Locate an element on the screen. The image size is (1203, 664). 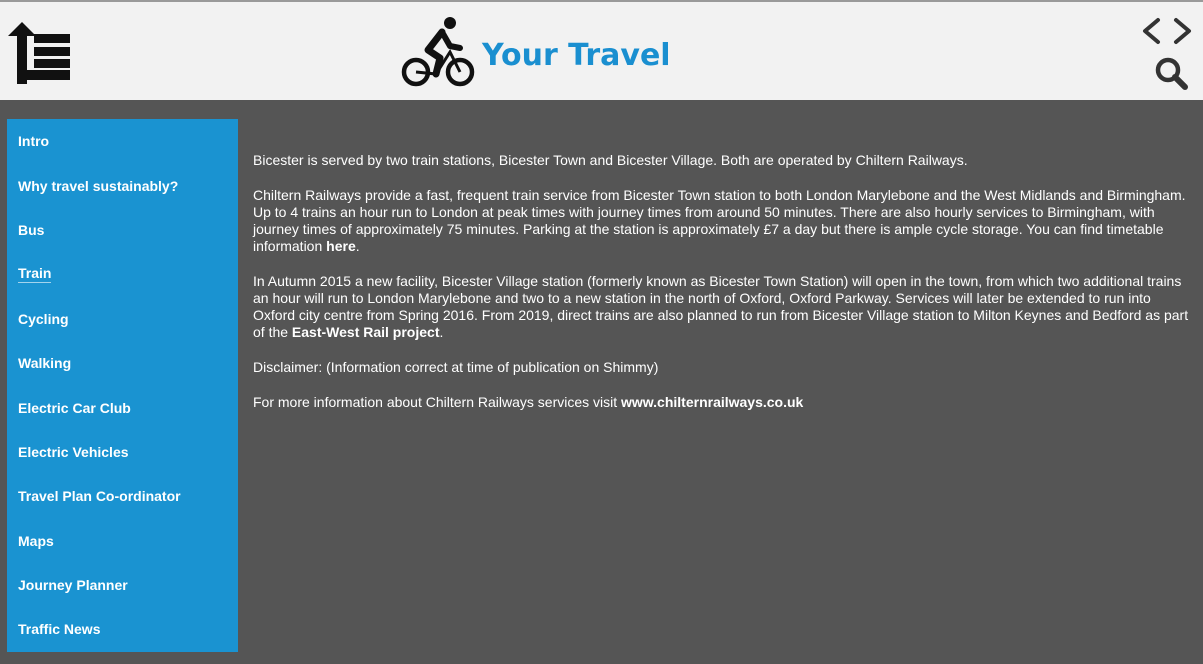
sidebar-item-maps: Maps is located at coordinates (122, 541).